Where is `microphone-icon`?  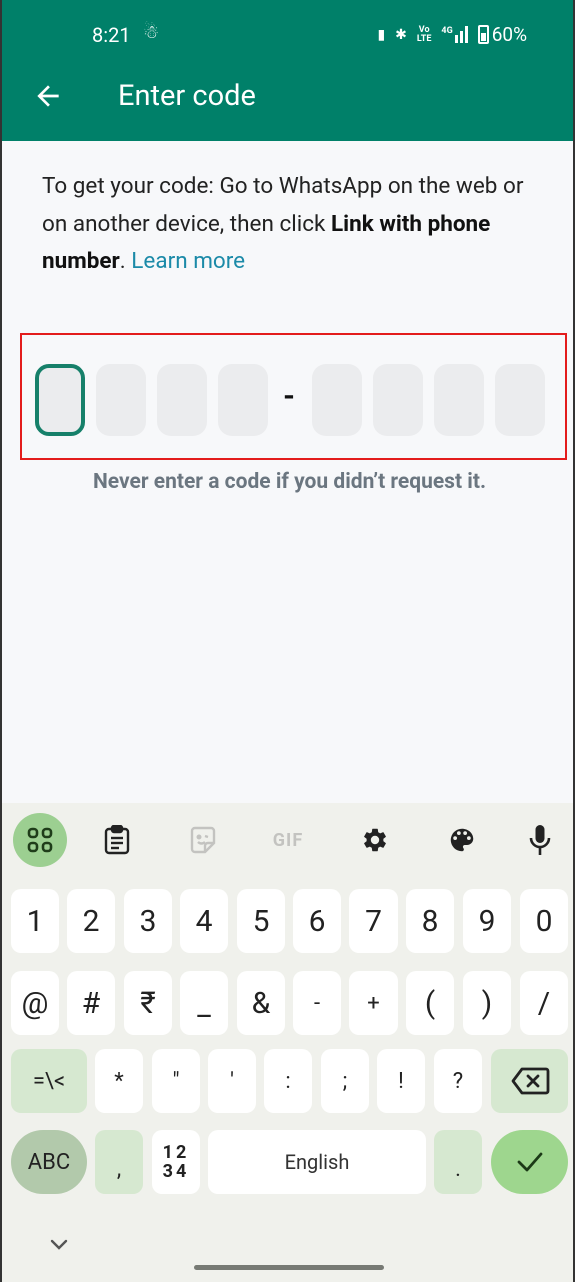
microphone-icon is located at coordinates (540, 840).